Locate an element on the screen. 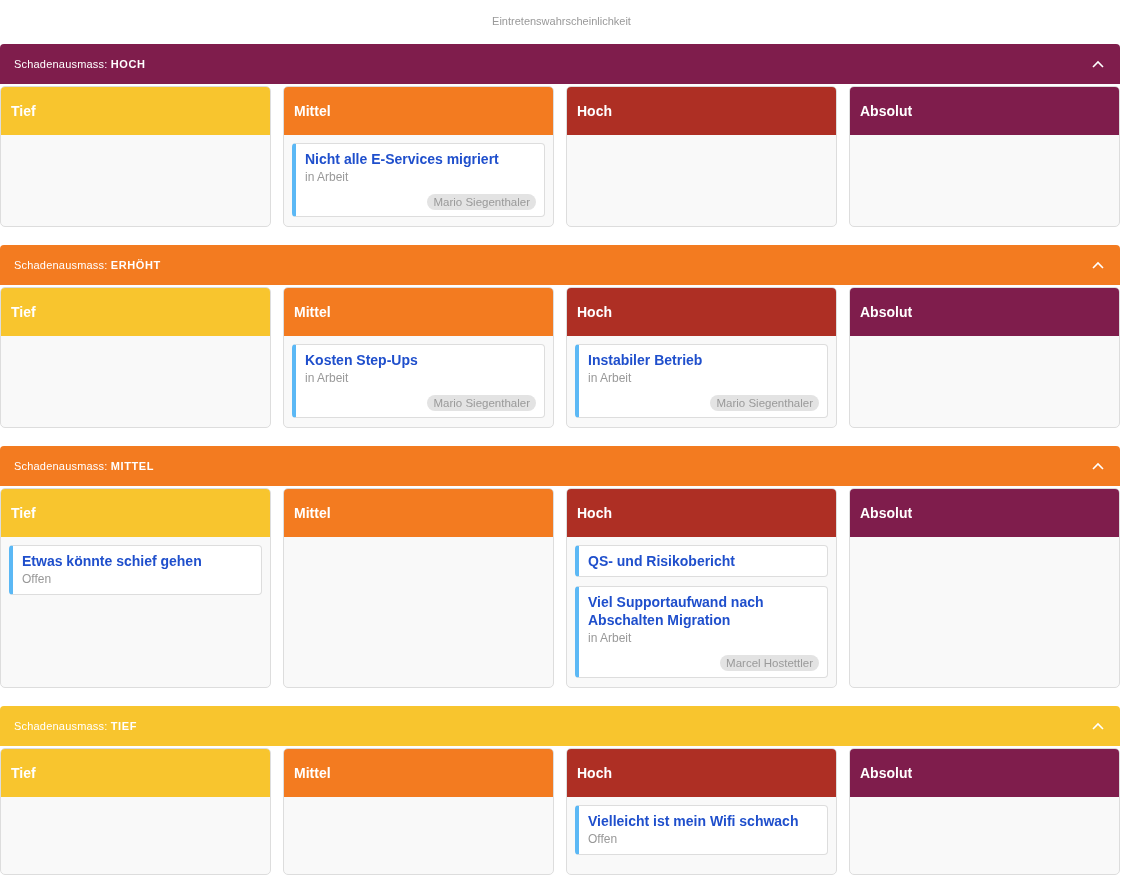  section-title: Schadenausmass: MITTEL is located at coordinates (84, 466).